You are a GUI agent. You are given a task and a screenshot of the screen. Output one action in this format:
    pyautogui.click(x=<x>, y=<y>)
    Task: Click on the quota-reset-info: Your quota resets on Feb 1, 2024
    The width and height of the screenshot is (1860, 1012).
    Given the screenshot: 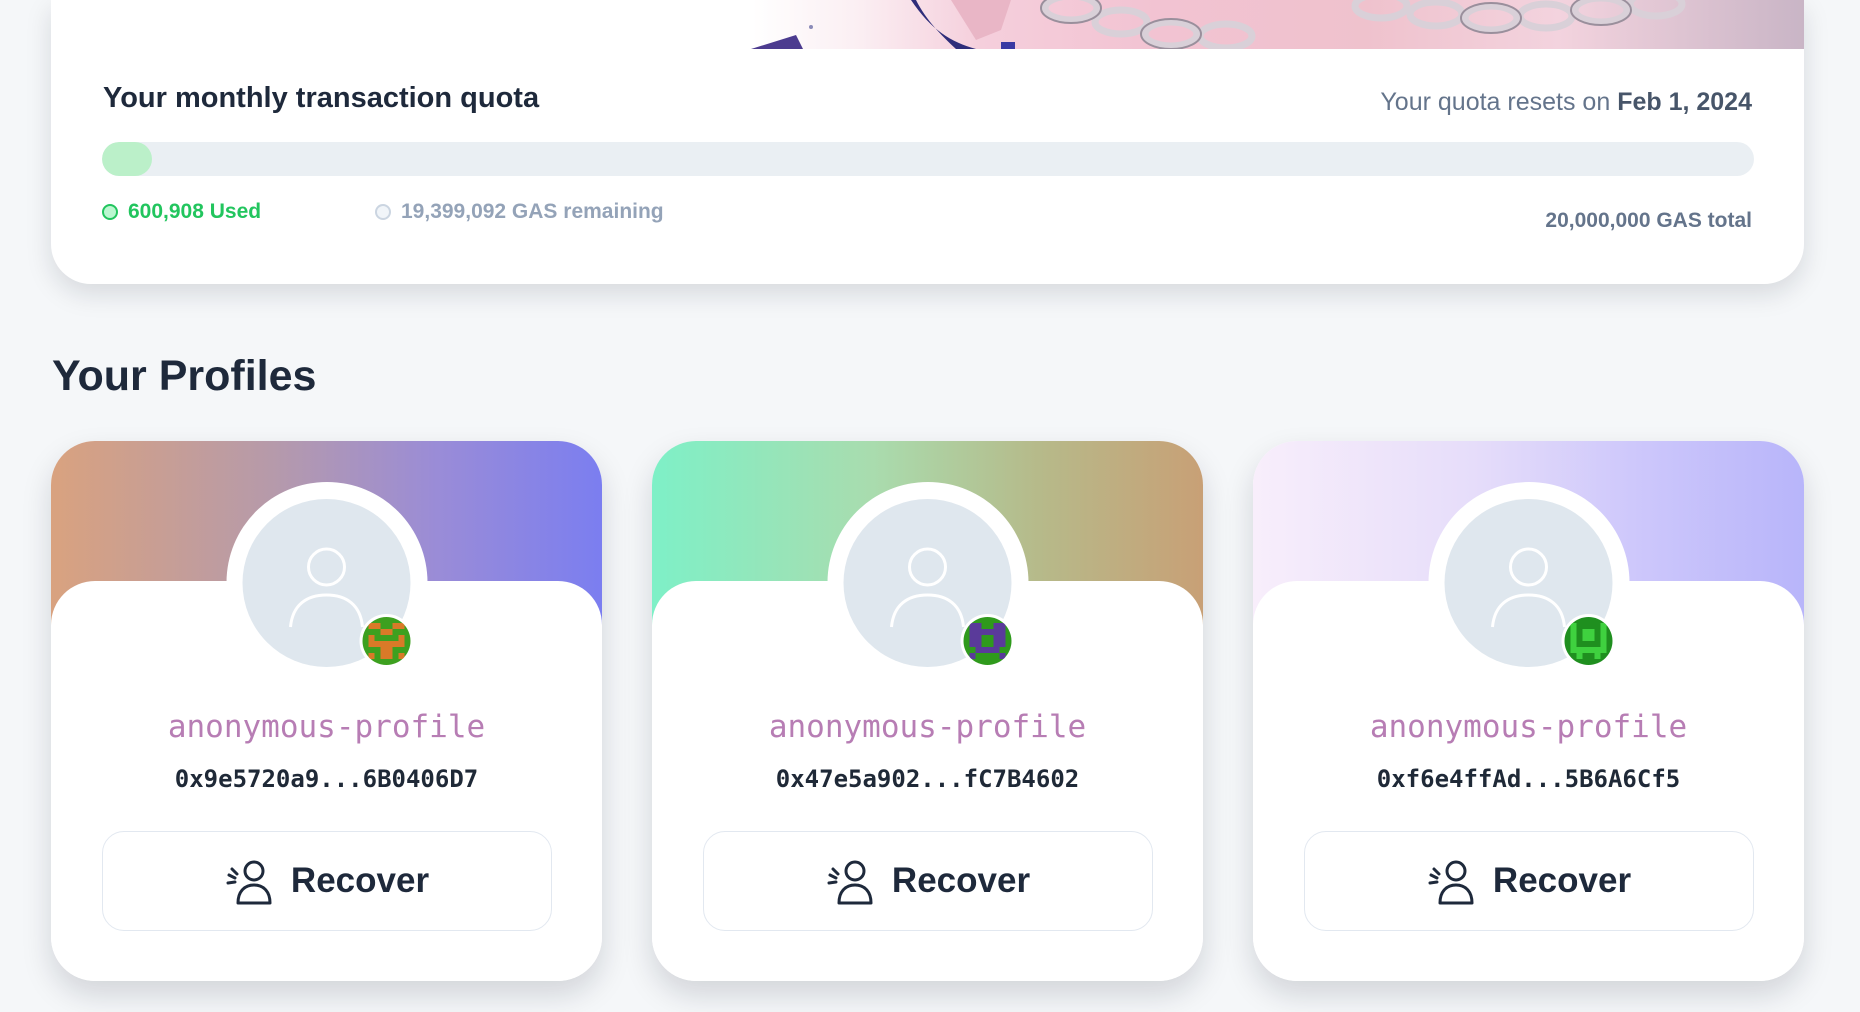 What is the action you would take?
    pyautogui.click(x=1566, y=102)
    